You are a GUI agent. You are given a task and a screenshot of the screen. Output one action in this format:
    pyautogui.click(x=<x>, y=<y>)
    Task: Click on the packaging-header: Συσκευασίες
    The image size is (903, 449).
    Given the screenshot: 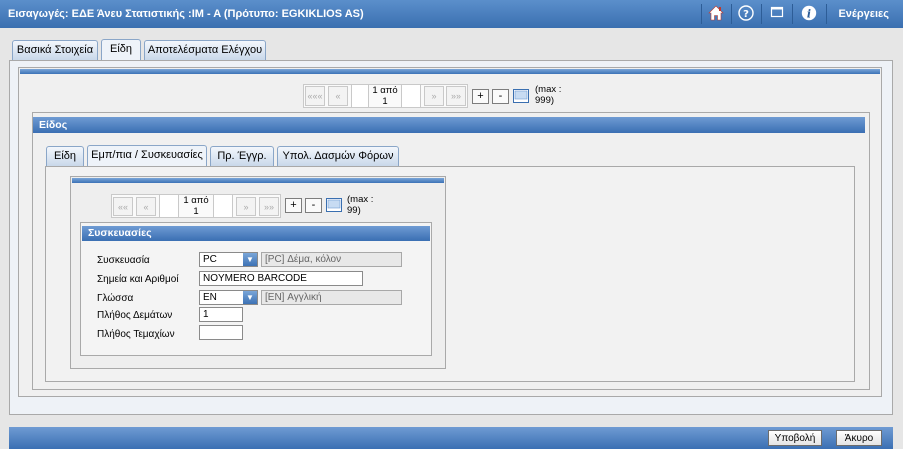 What is the action you would take?
    pyautogui.click(x=256, y=233)
    